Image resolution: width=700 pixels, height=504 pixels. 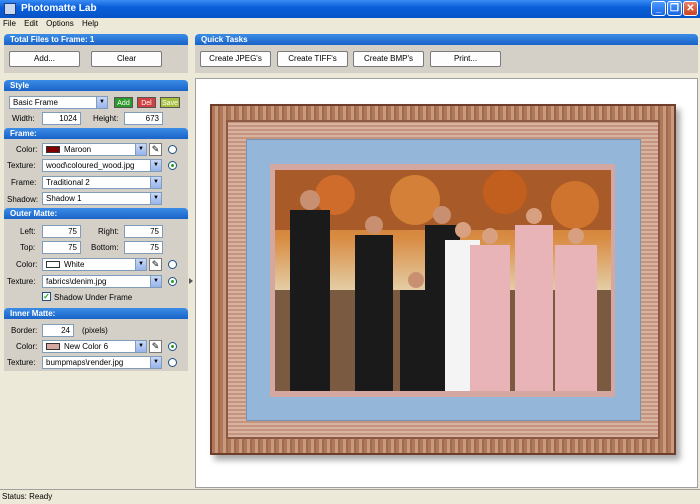 I want to click on inner-color-label: Color:, so click(x=27, y=346).